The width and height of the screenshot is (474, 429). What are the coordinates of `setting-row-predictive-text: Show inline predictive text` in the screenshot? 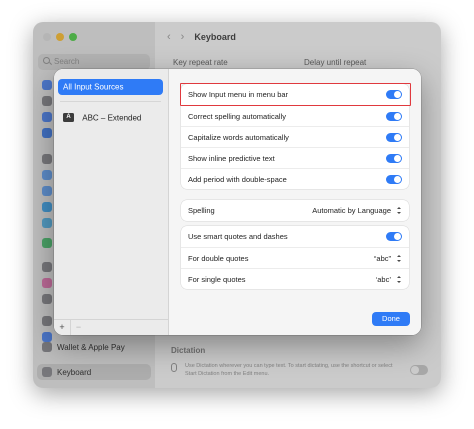 It's located at (295, 157).